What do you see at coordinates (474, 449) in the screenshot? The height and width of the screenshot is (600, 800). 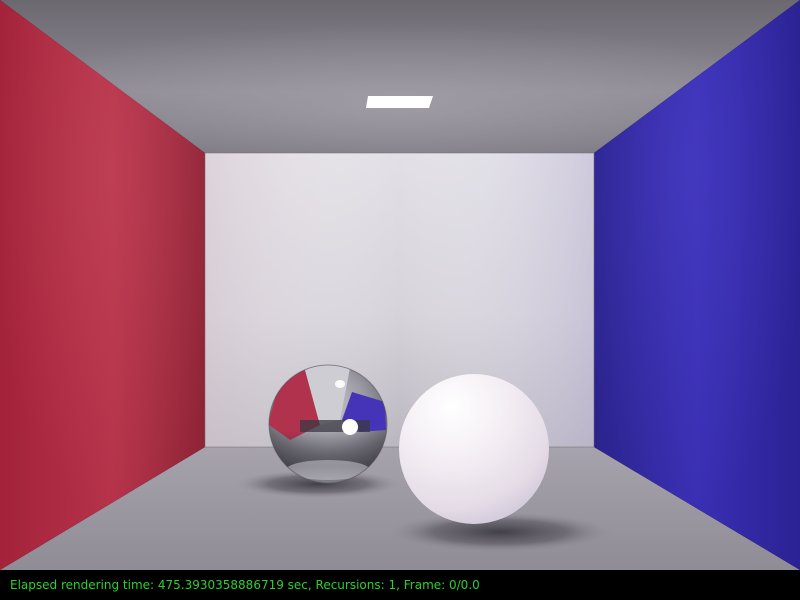 I see `diffuse-sphere` at bounding box center [474, 449].